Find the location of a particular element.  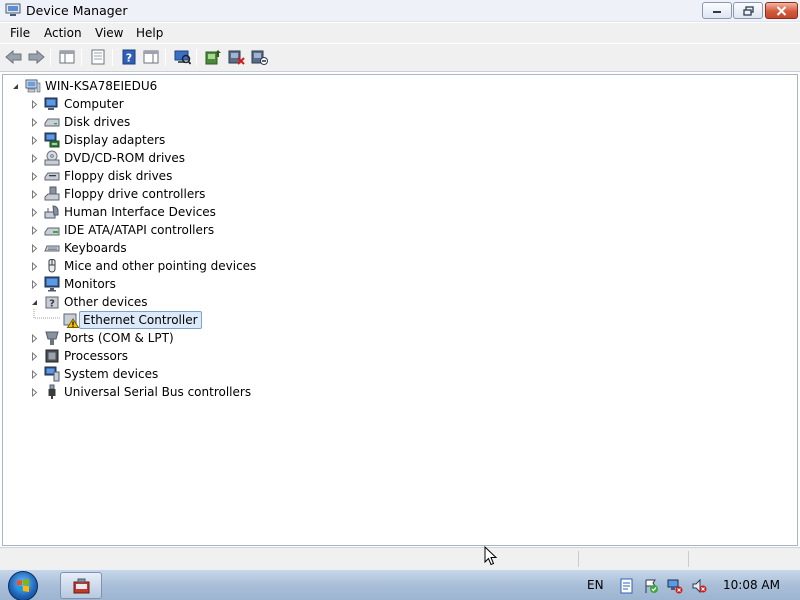

tree-item-system-devices: System devices is located at coordinates (153, 374).